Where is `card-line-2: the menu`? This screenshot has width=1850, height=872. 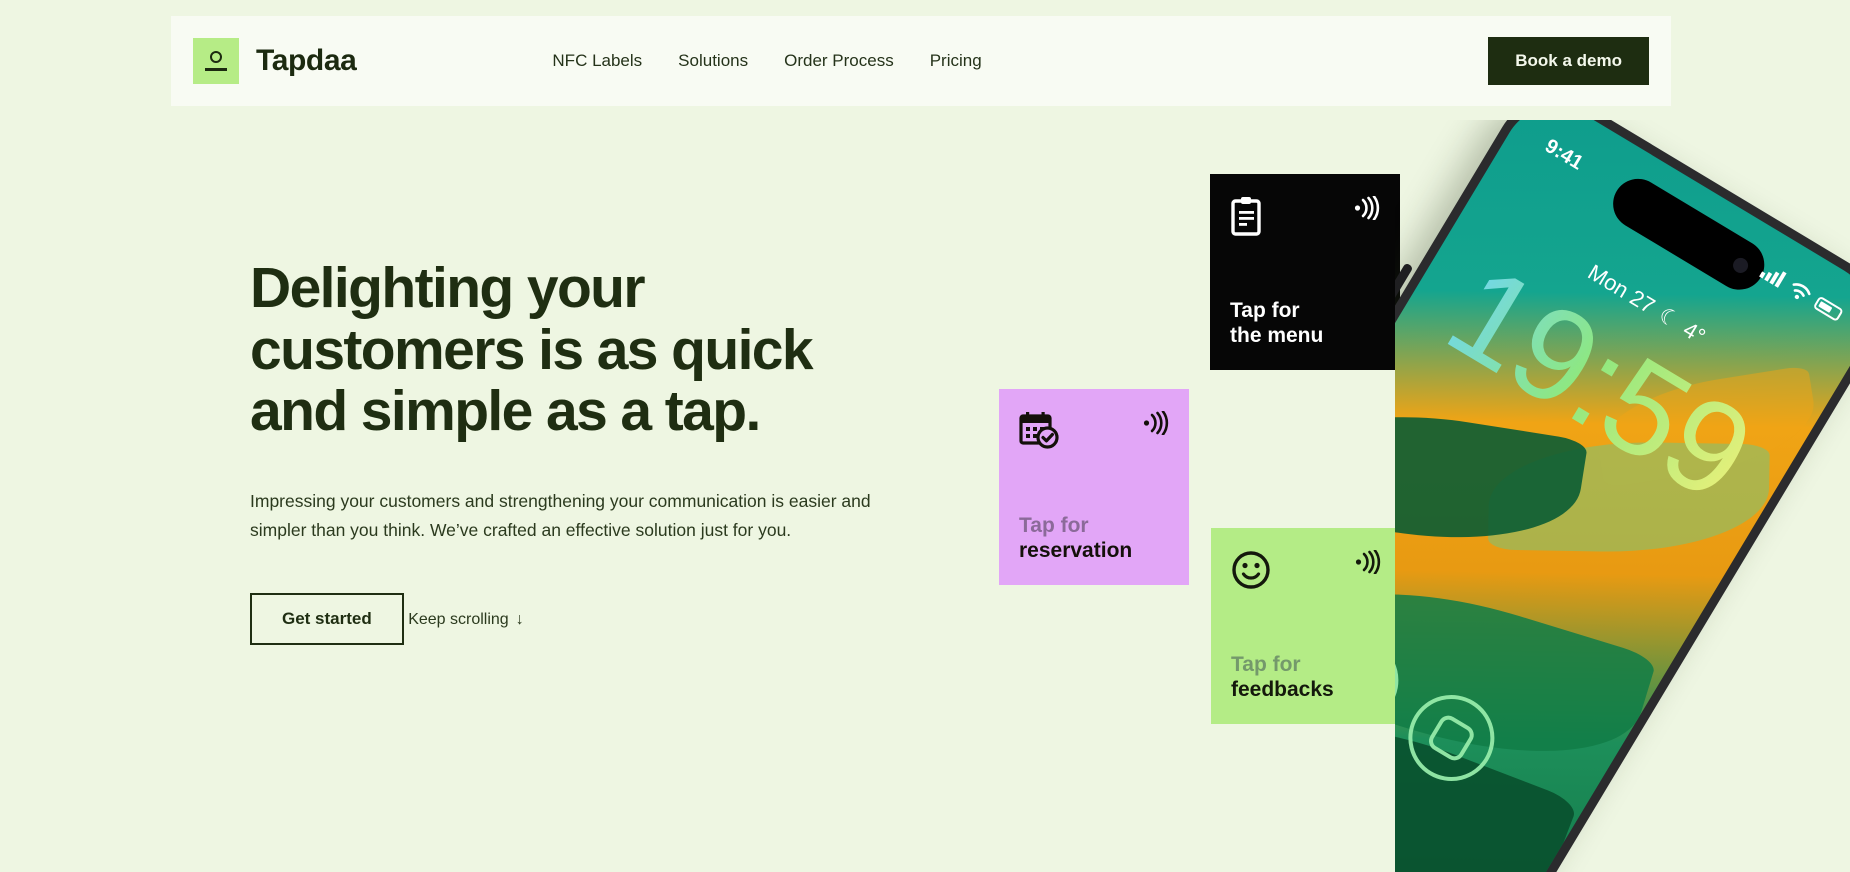 card-line-2: the menu is located at coordinates (1277, 335).